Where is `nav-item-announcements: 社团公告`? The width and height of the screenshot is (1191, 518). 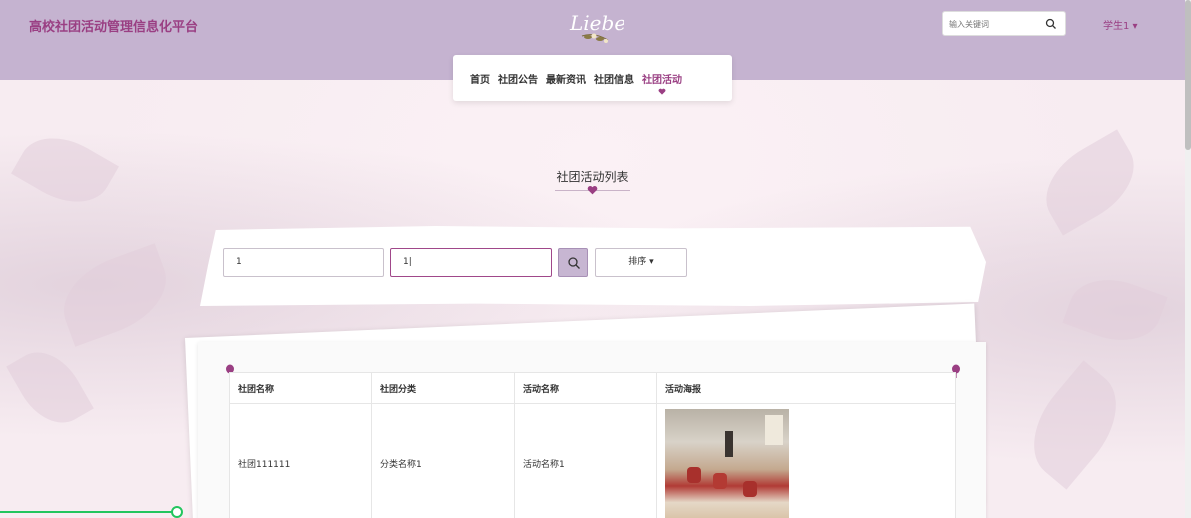 nav-item-announcements: 社团公告 is located at coordinates (518, 78).